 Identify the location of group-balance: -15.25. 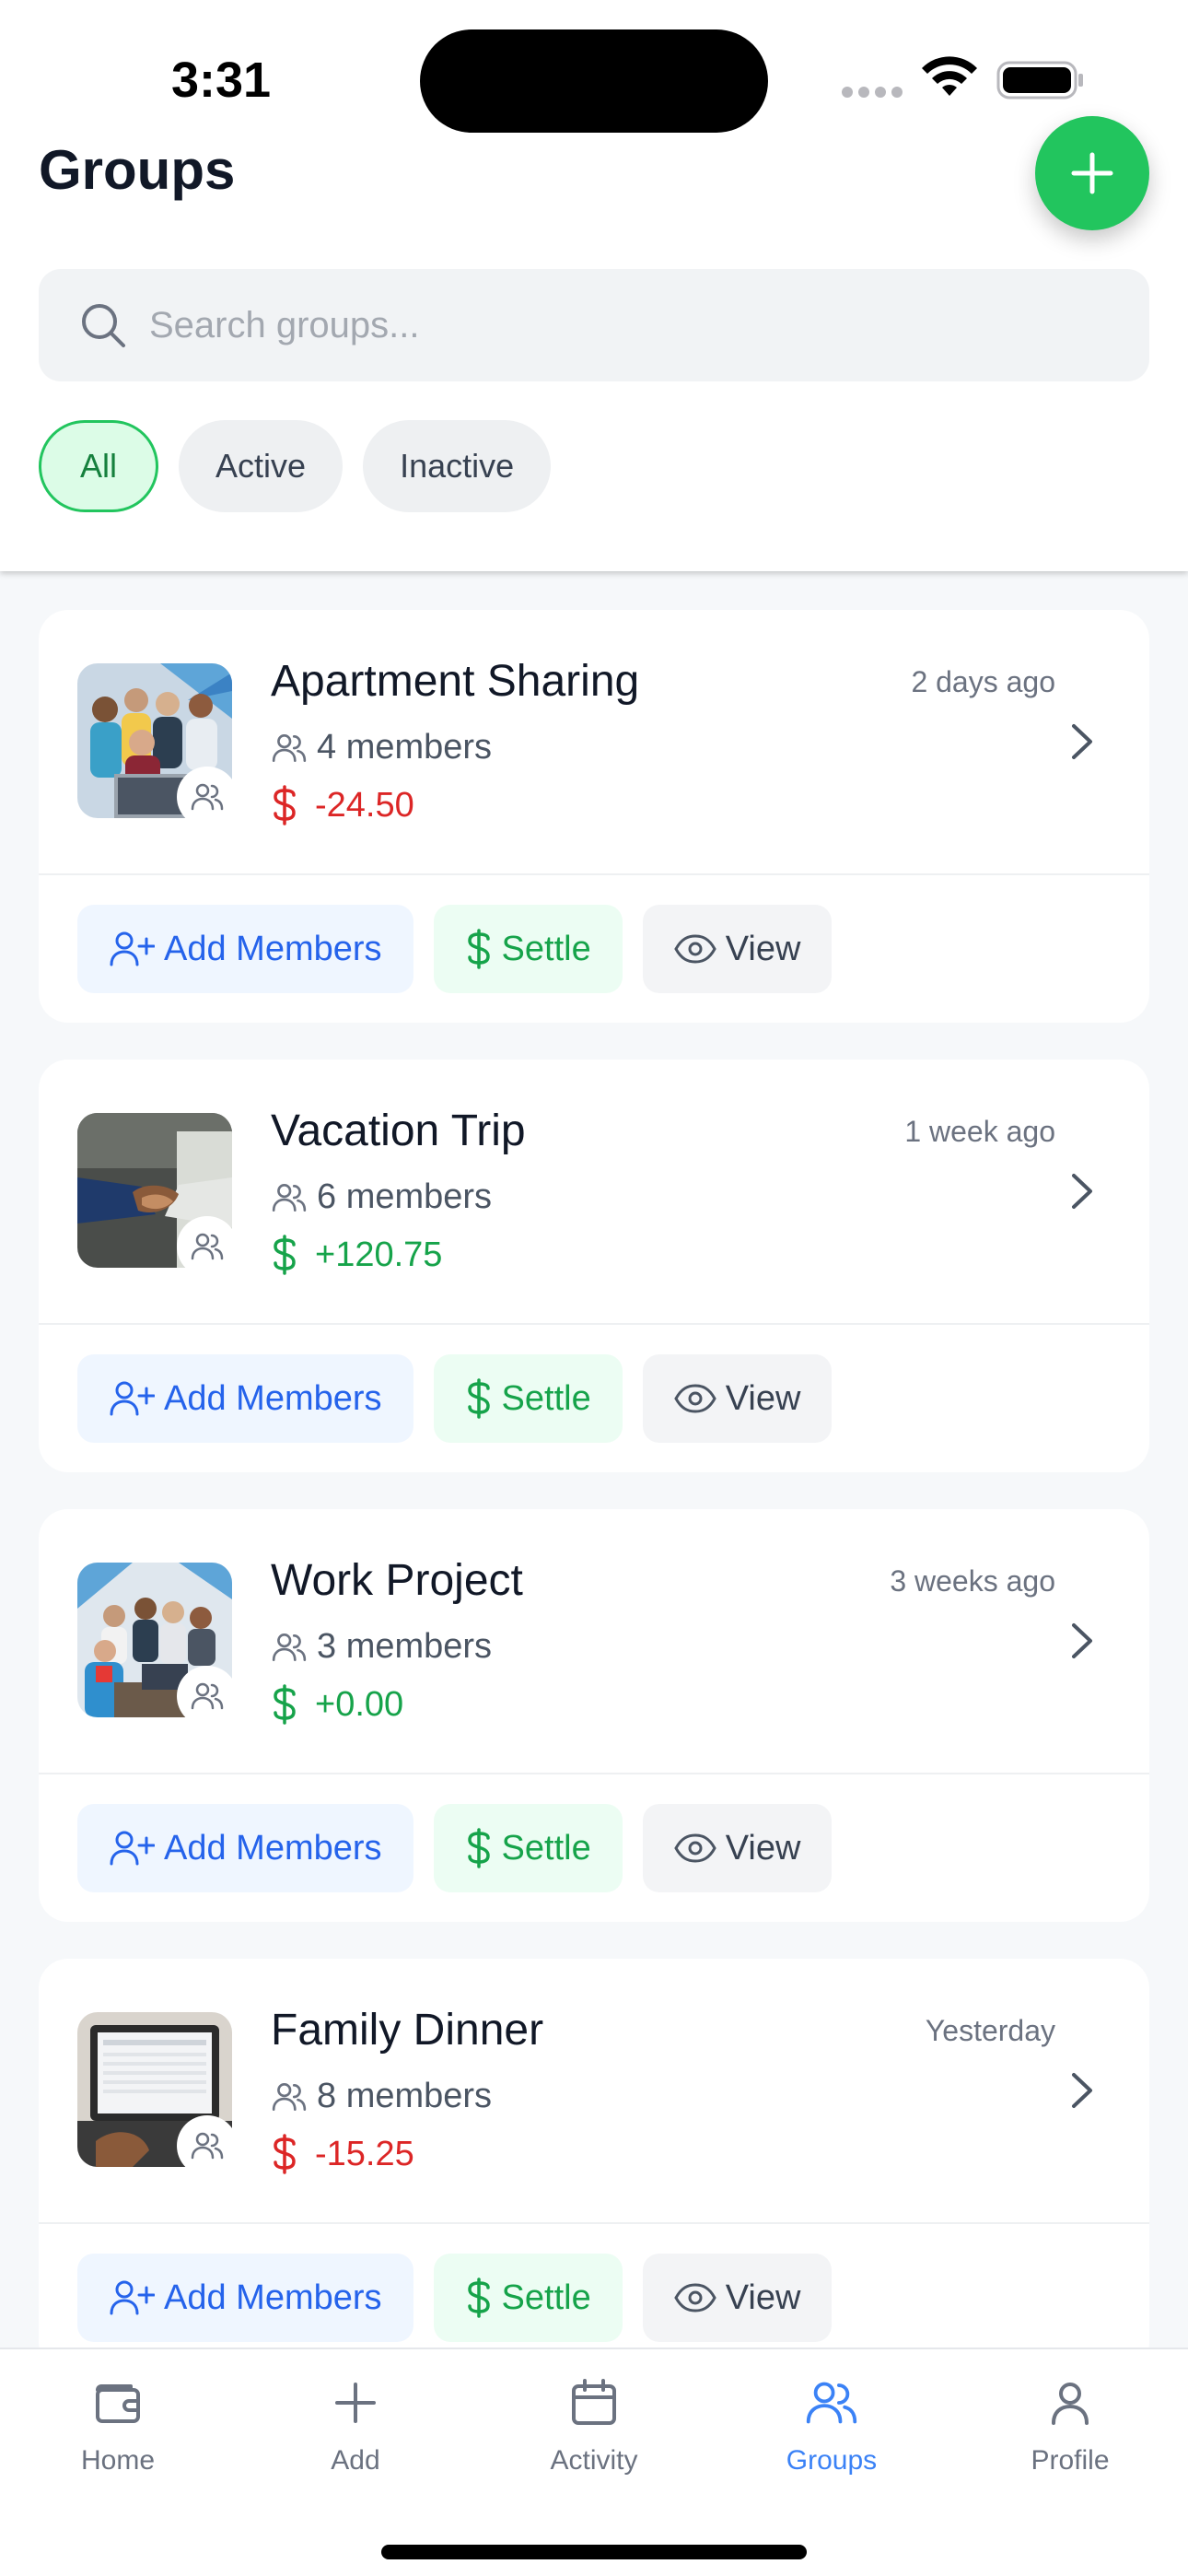
(342, 2154).